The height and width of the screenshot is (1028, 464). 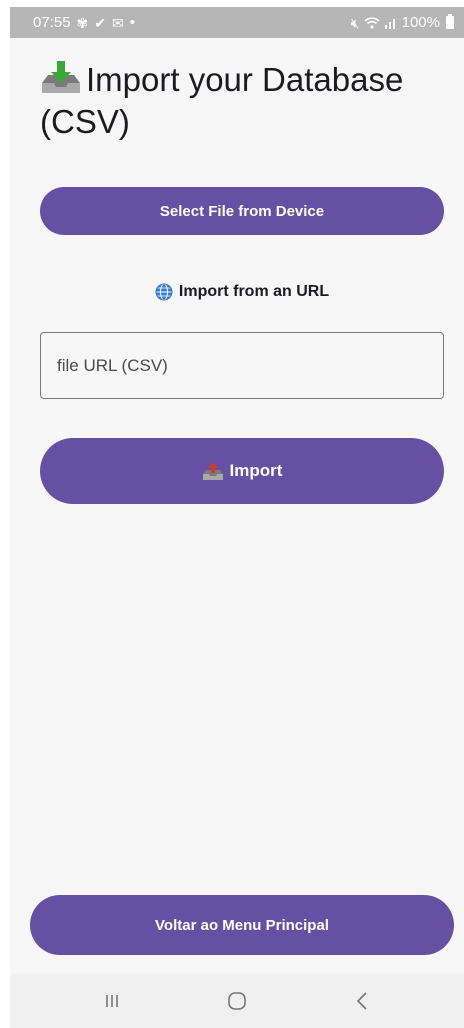 What do you see at coordinates (222, 100) in the screenshot?
I see `page-title-text: Import your Database (CSV)` at bounding box center [222, 100].